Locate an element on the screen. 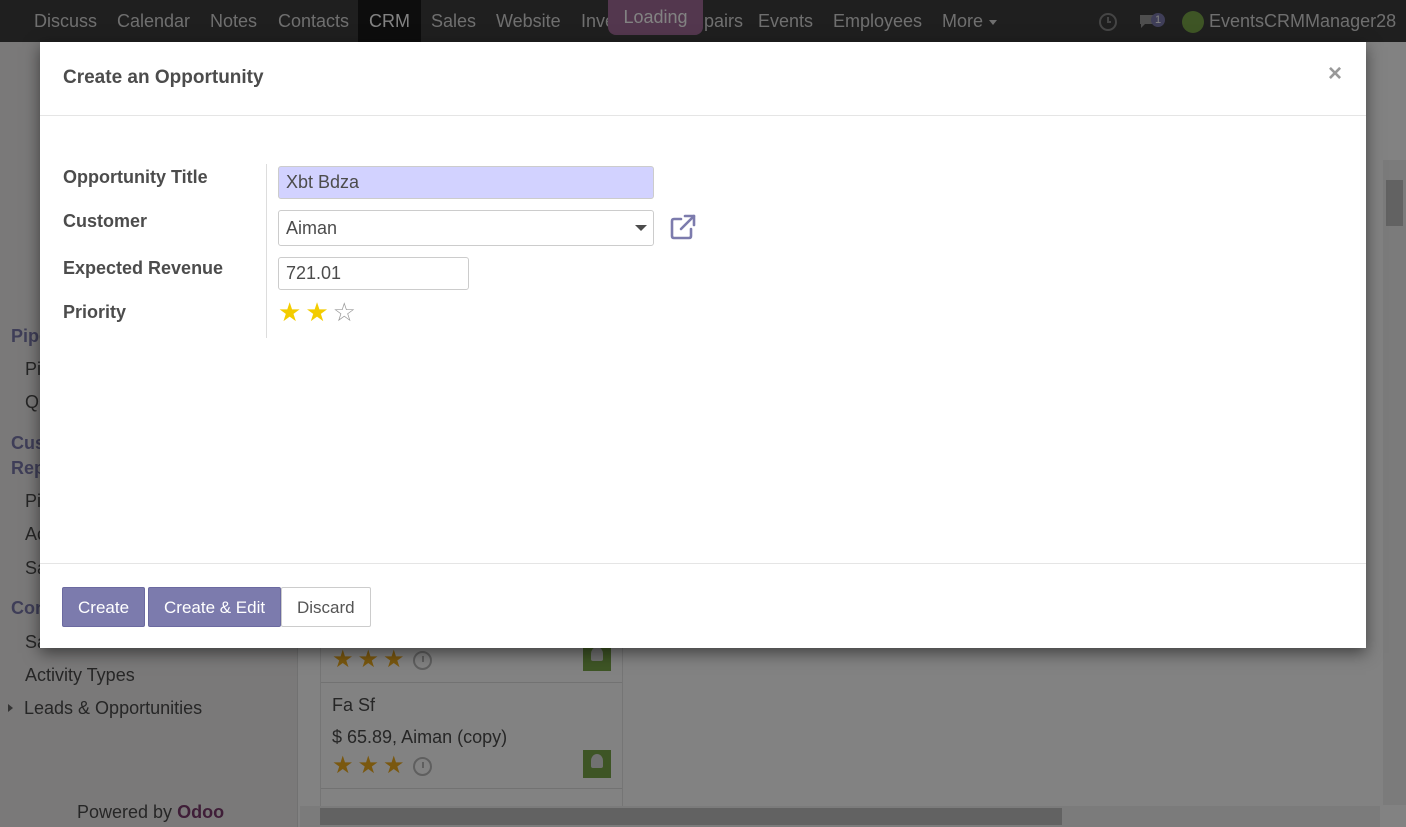 The image size is (1406, 827). customer-value: Aiman is located at coordinates (312, 228).